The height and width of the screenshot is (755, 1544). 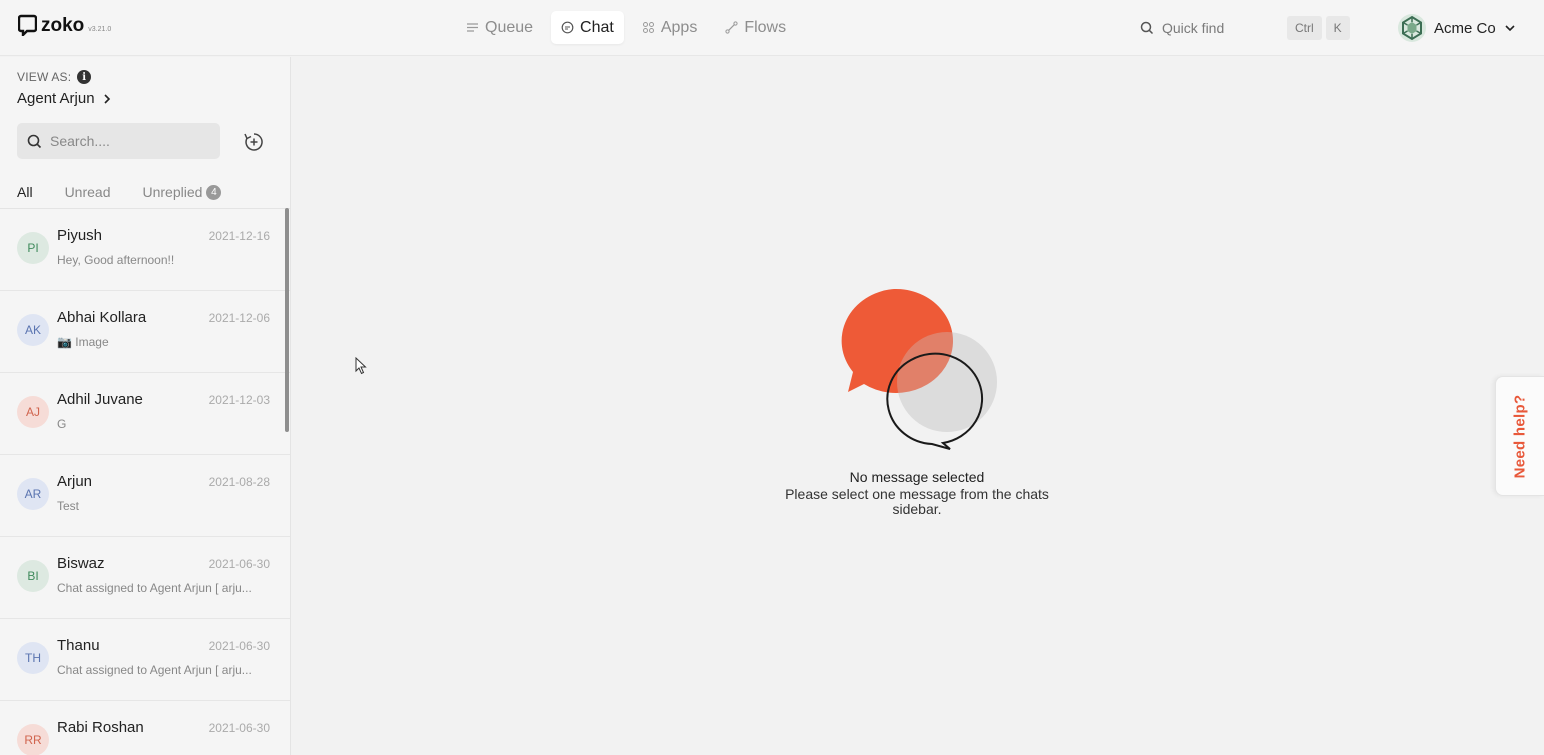 I want to click on message-date: 2021-08-28, so click(x=239, y=482).